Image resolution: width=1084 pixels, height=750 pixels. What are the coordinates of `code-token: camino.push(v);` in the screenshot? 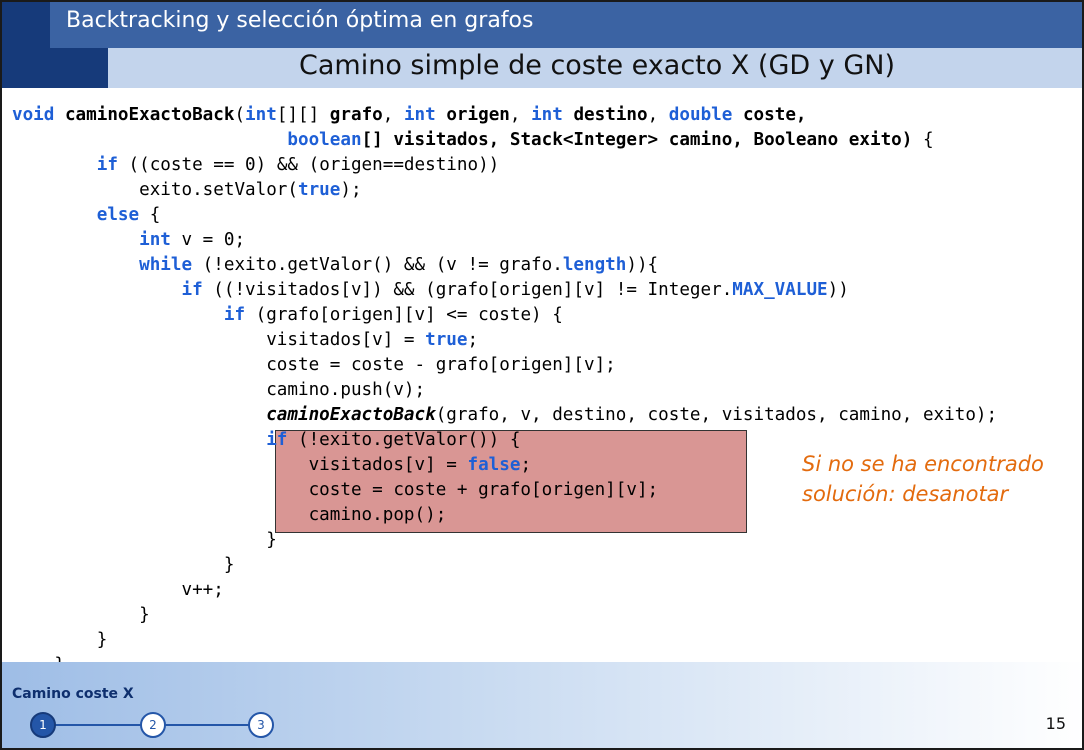 It's located at (219, 390).